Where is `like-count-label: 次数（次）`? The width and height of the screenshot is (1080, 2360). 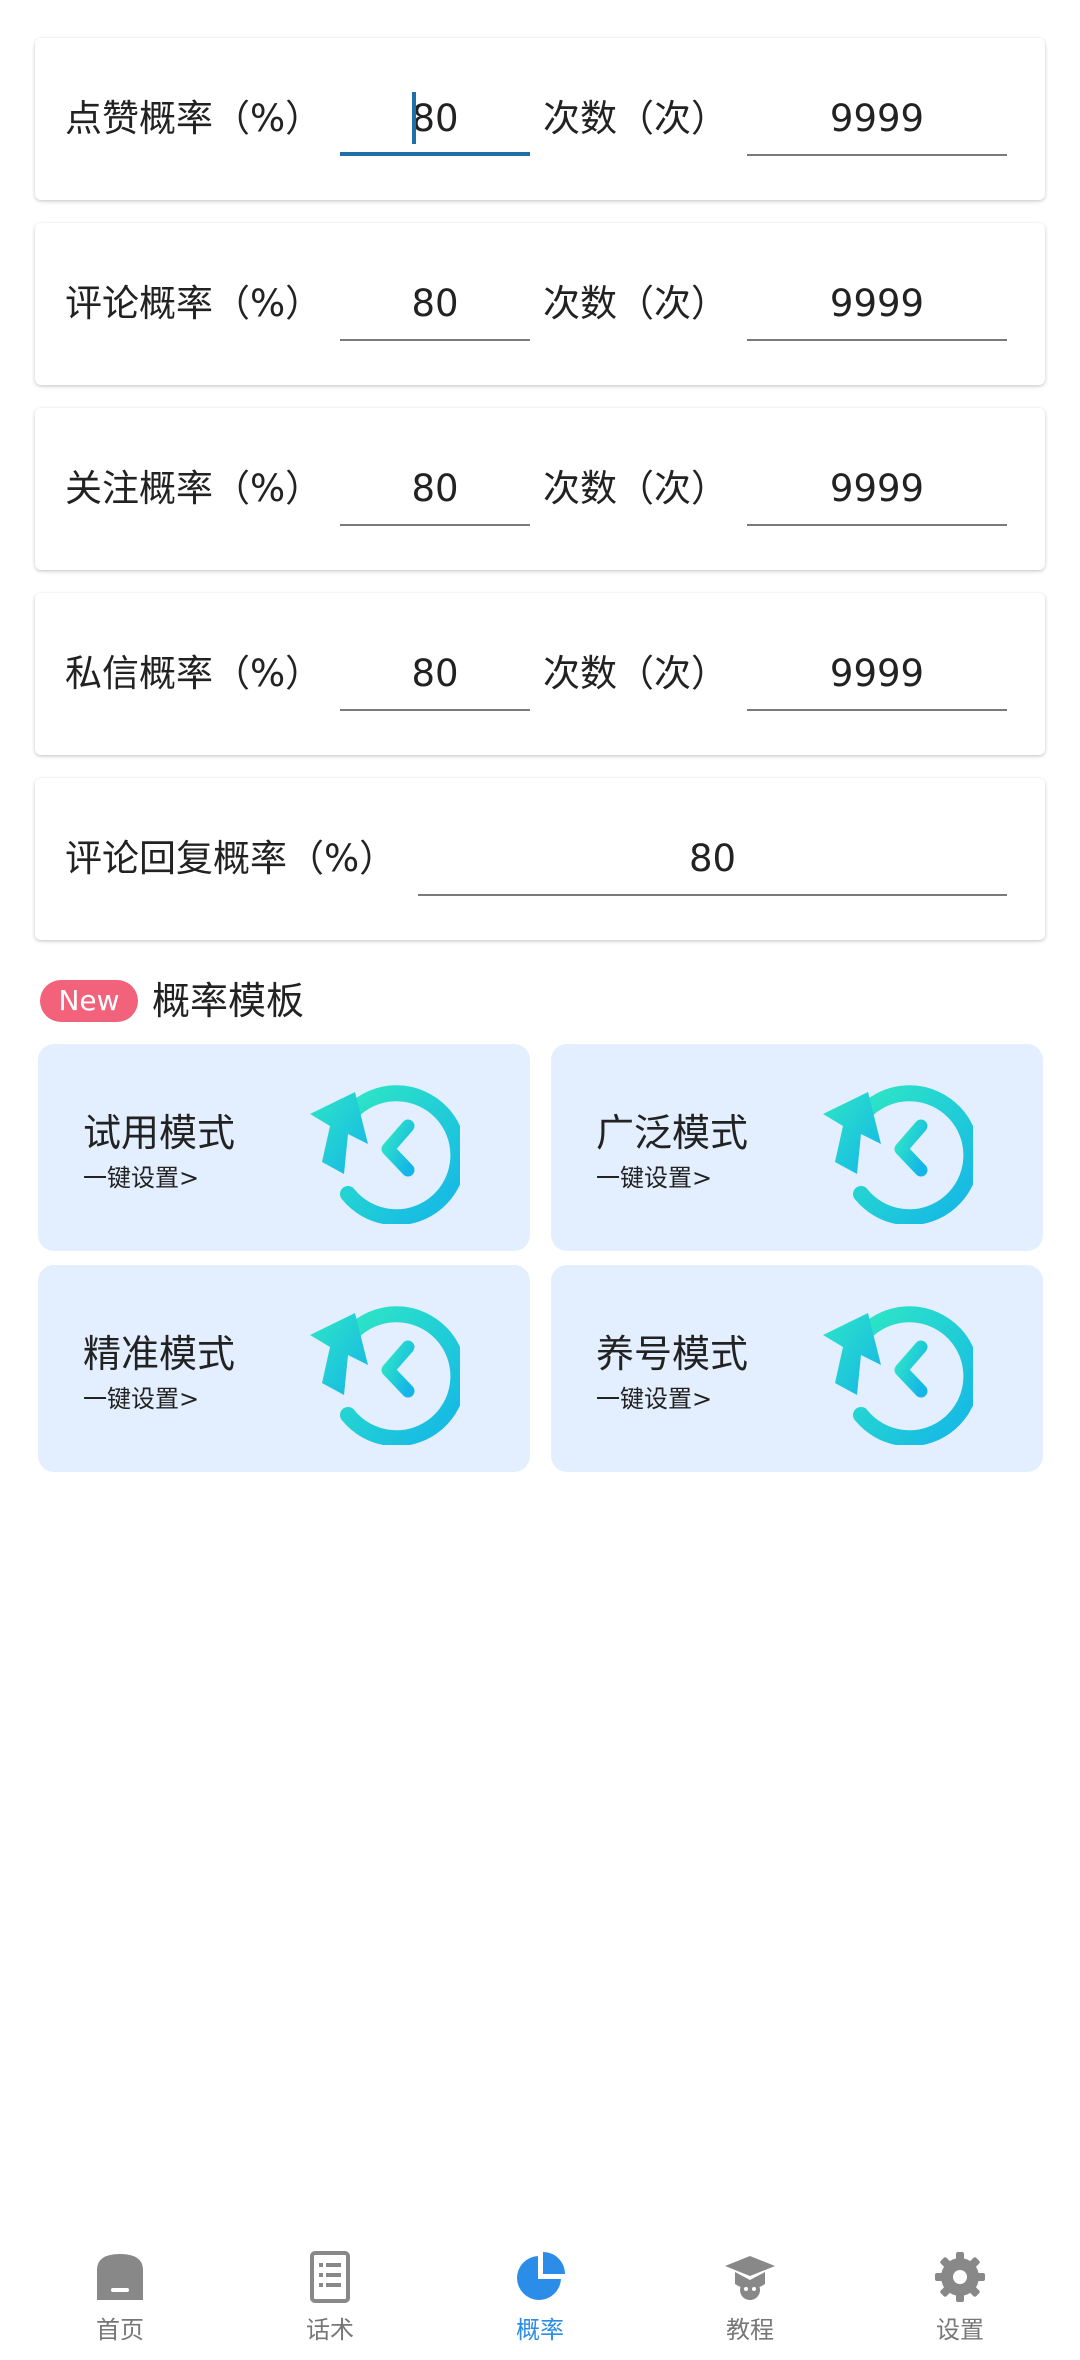 like-count-label: 次数（次） is located at coordinates (635, 118).